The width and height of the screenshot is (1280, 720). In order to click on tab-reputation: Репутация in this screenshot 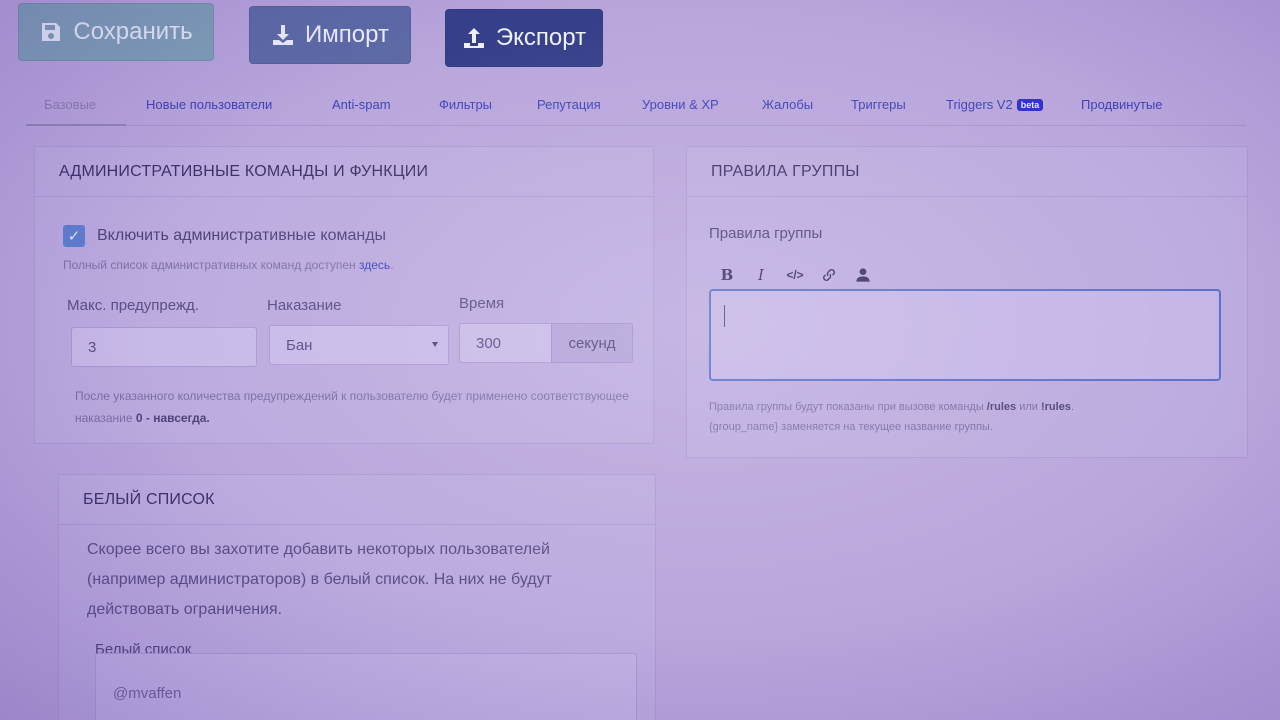, I will do `click(569, 104)`.